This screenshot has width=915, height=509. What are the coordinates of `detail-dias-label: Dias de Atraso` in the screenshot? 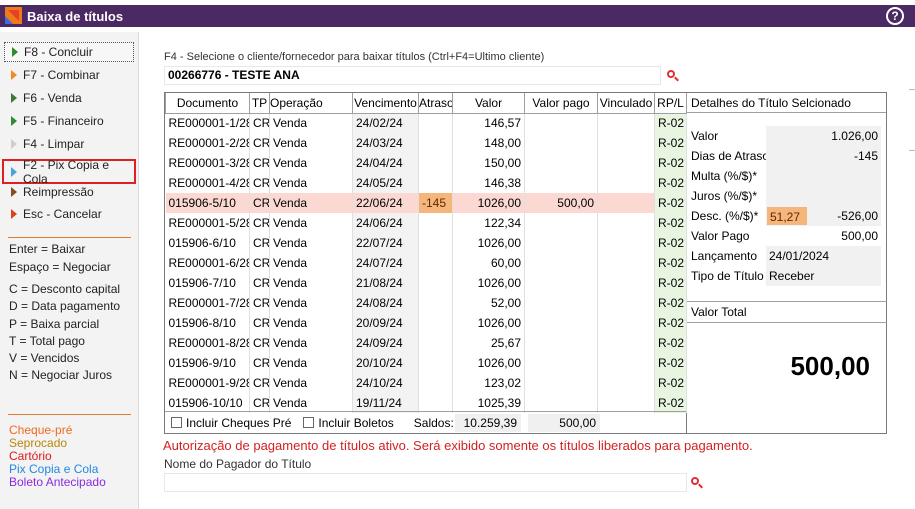 It's located at (730, 156).